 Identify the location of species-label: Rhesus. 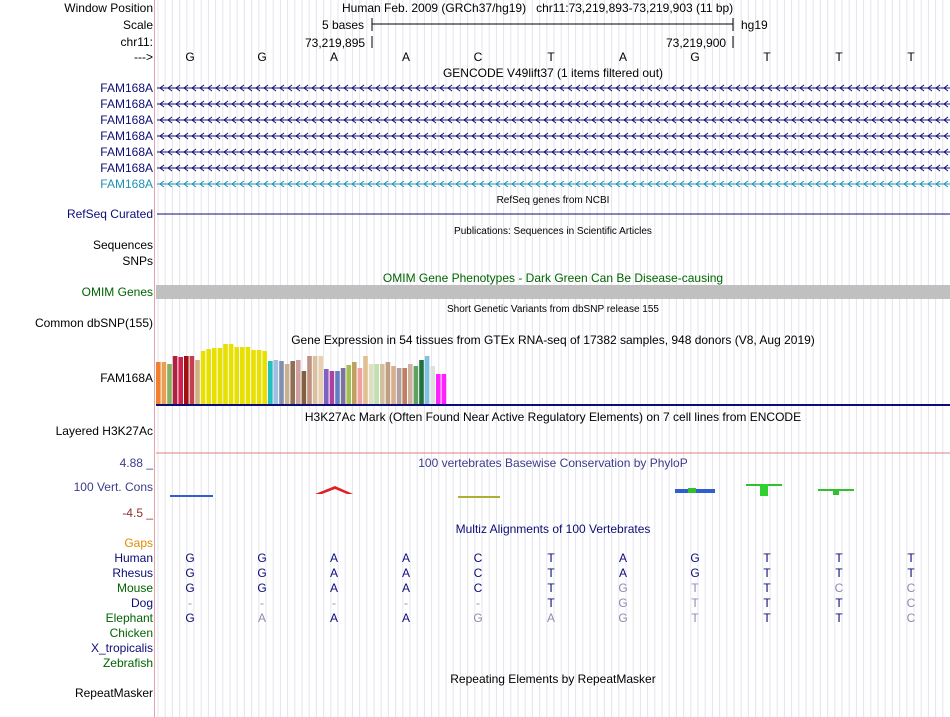
(132, 573).